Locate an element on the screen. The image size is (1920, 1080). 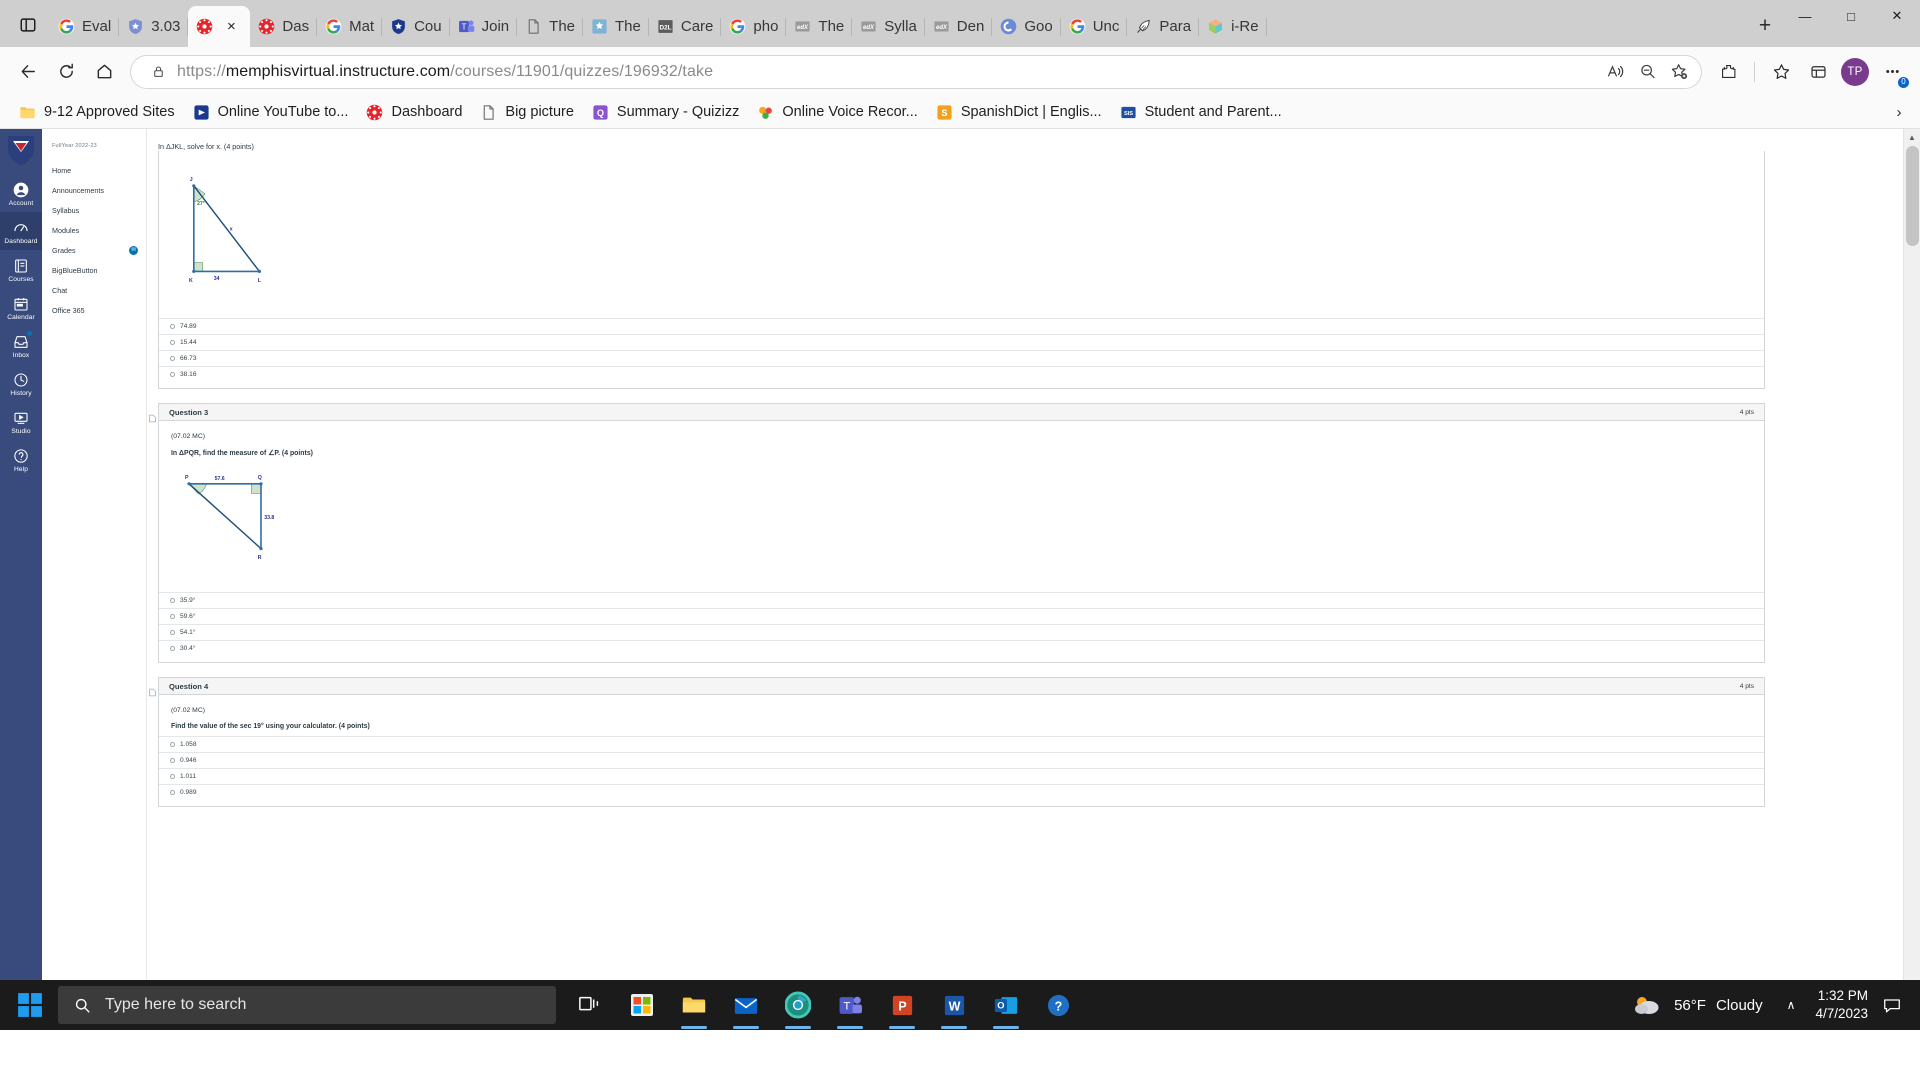
course-nav-item-bigbluebutton: BigBlueButton is located at coordinates (99, 270).